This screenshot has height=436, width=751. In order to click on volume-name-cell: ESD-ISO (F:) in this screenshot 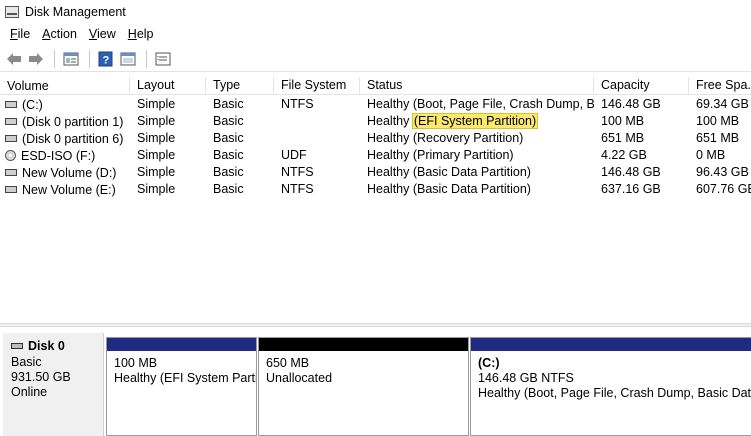, I will do `click(65, 155)`.